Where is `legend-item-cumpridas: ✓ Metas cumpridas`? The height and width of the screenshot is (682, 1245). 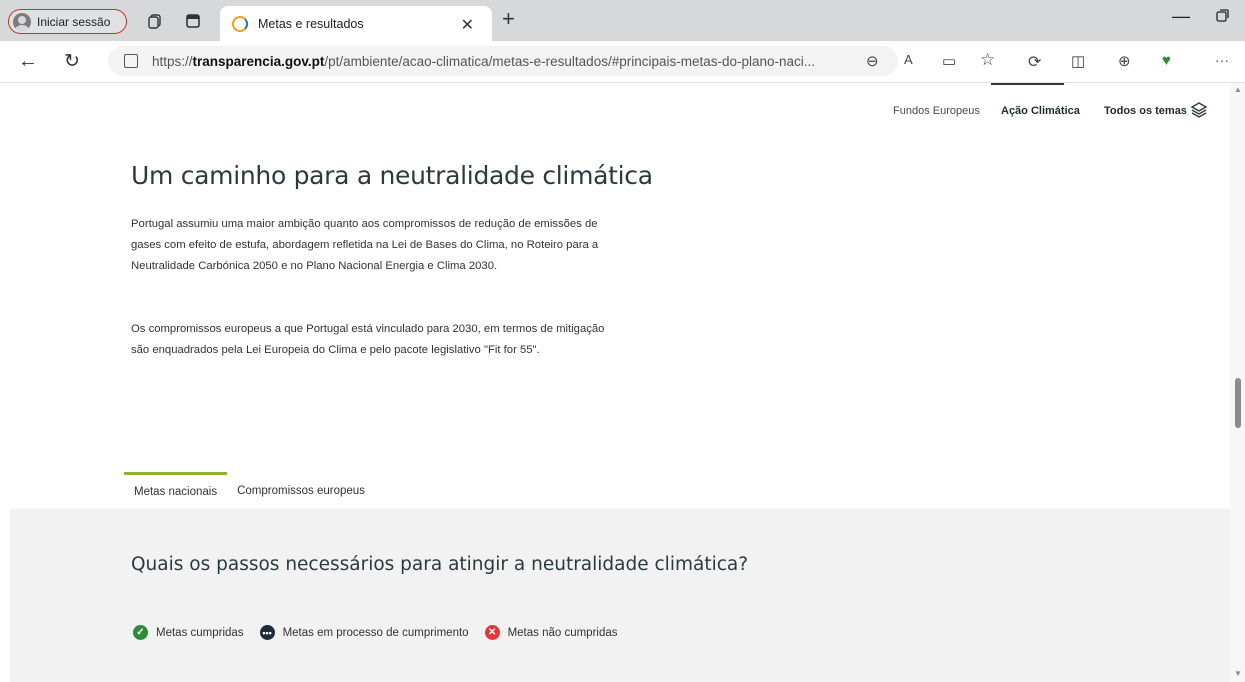
legend-item-cumpridas: ✓ Metas cumpridas is located at coordinates (188, 632).